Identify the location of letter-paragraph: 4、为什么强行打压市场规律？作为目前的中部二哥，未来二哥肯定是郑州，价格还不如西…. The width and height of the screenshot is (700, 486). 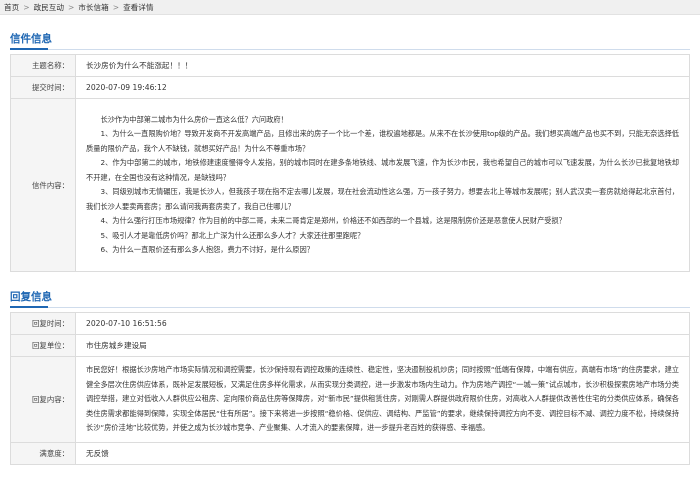
(333, 220).